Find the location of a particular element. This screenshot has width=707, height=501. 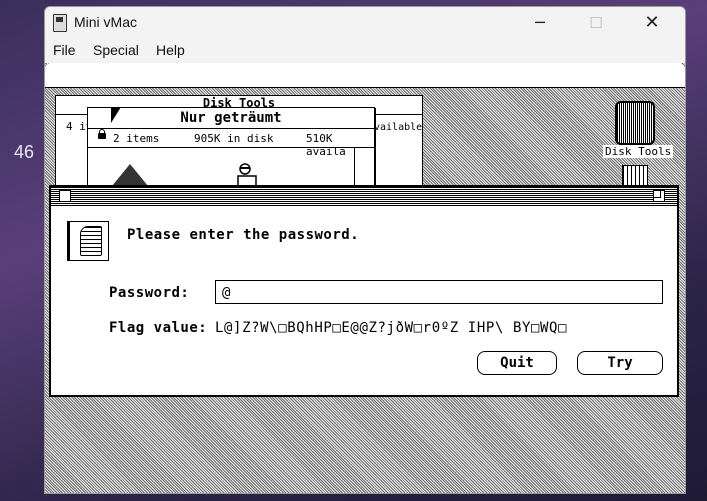

minimize-button: ─ is located at coordinates (540, 23).